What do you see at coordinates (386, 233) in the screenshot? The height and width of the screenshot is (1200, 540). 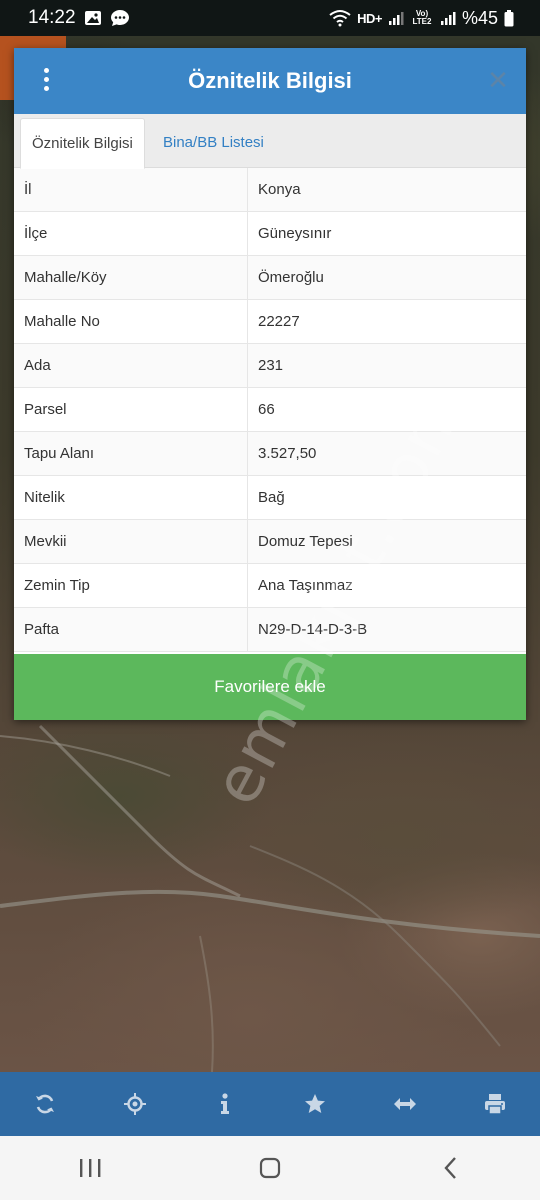 I see `attribute-value: Güneysınır` at bounding box center [386, 233].